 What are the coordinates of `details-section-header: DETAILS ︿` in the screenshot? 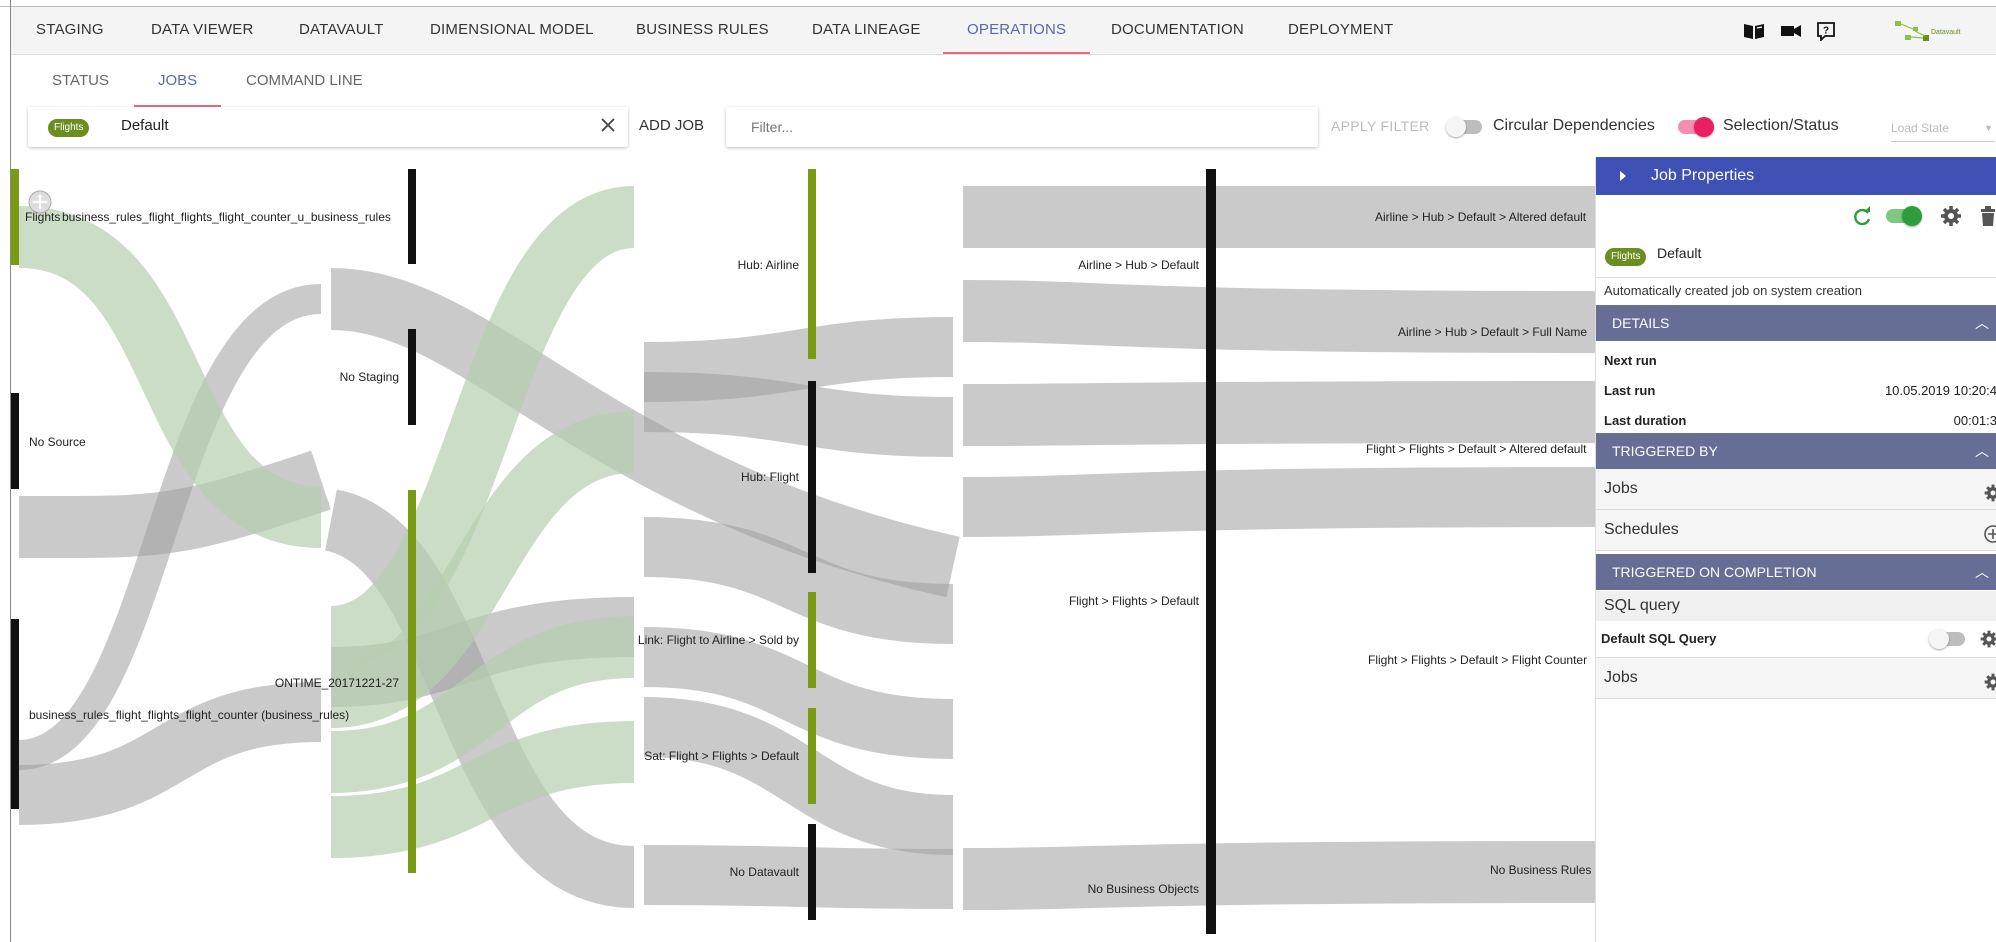 It's located at (1796, 323).